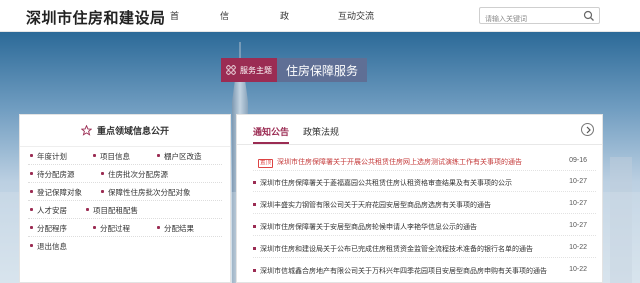  What do you see at coordinates (125, 246) in the screenshot?
I see `focus-row: 退出信息` at bounding box center [125, 246].